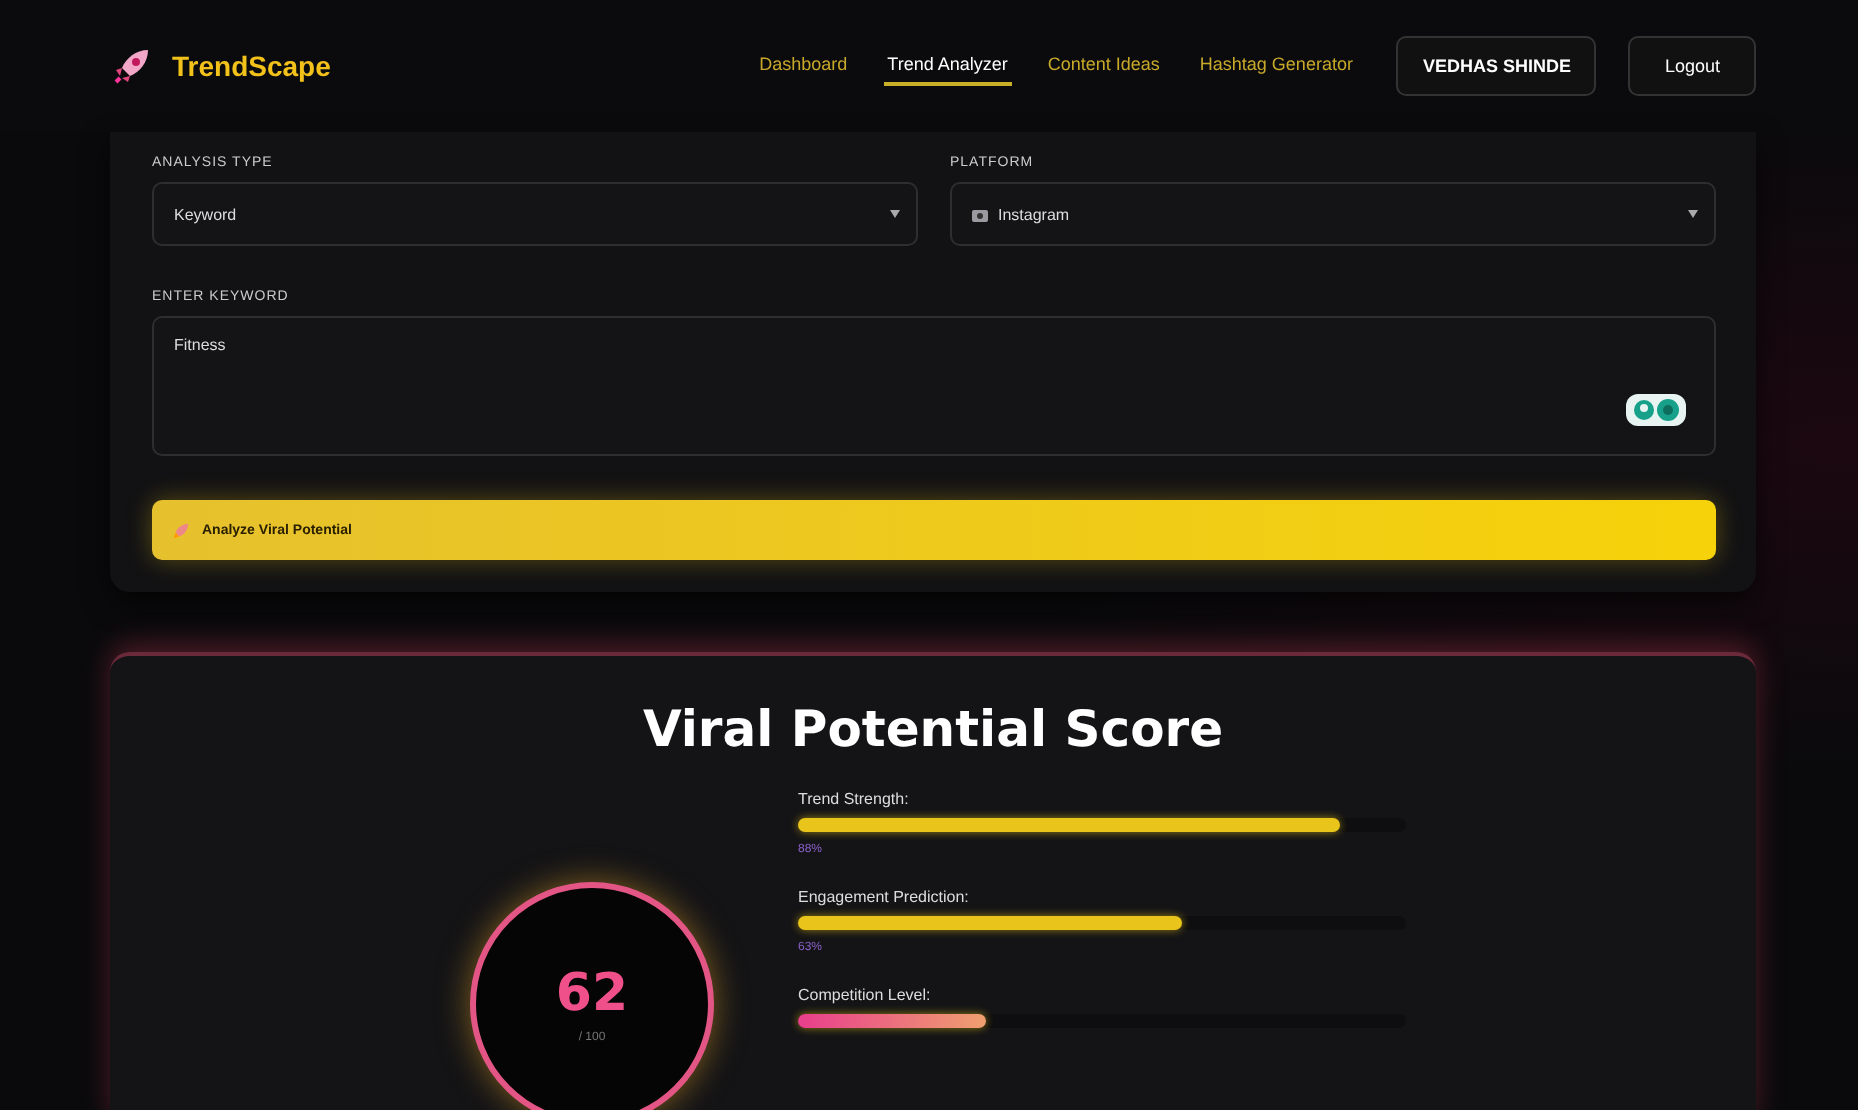  What do you see at coordinates (854, 799) in the screenshot?
I see `metric-label: Trend Strength:` at bounding box center [854, 799].